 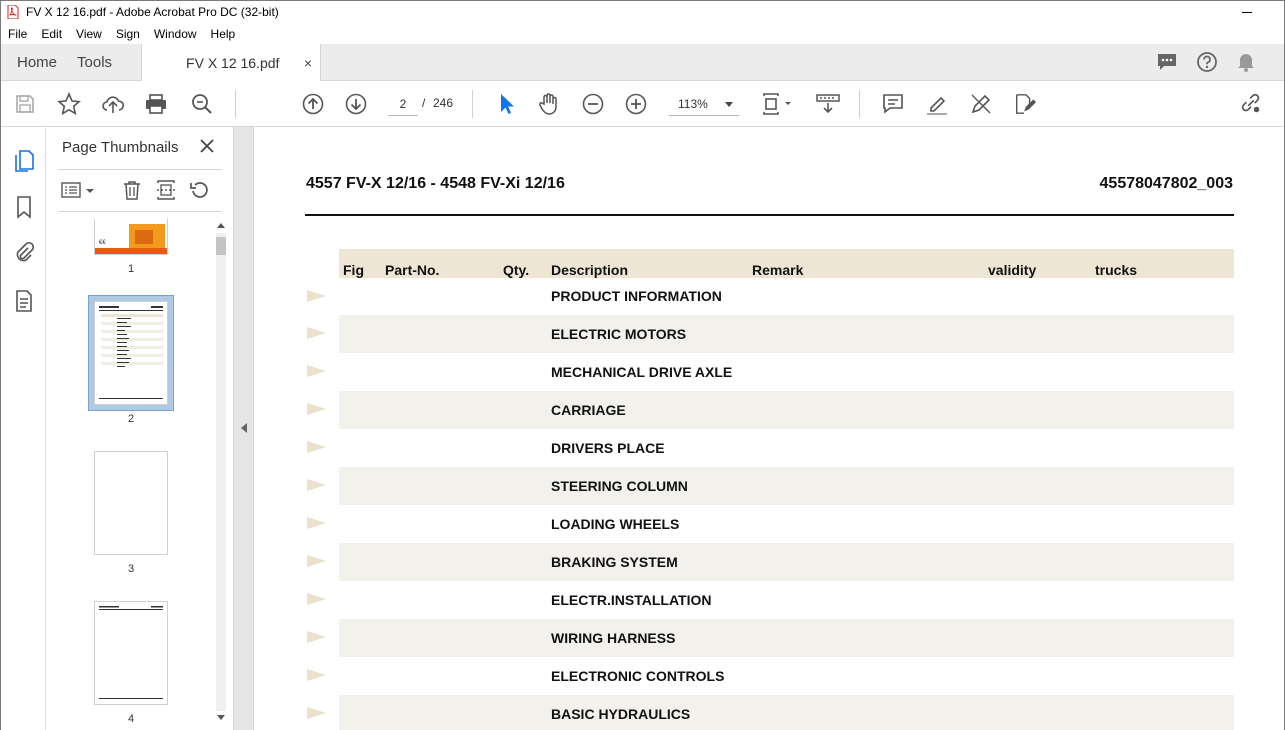 What do you see at coordinates (770, 562) in the screenshot?
I see `table-row: BRAKING SYSTEM` at bounding box center [770, 562].